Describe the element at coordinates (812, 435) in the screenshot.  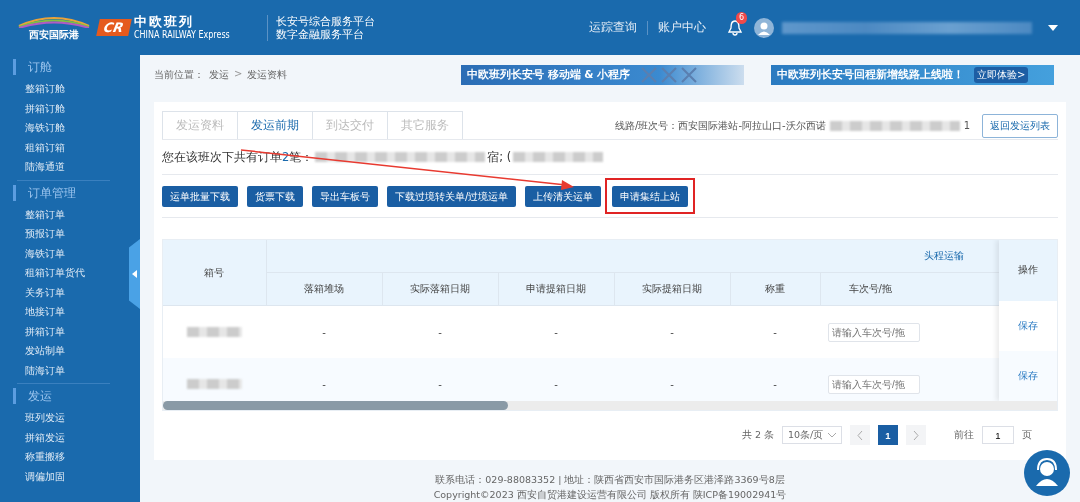
I see `page-size-select: 10条/页` at that location.